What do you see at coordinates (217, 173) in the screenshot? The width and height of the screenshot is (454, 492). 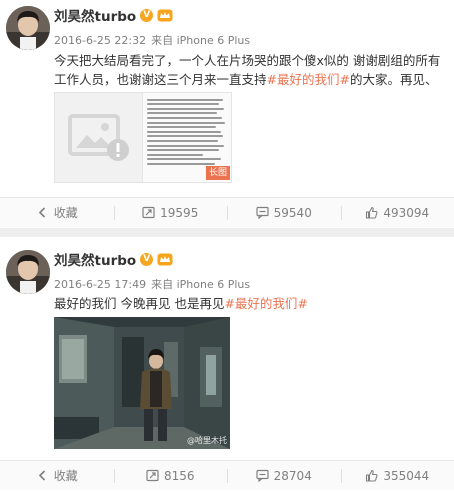 I see `long-image-badge: 长图` at bounding box center [217, 173].